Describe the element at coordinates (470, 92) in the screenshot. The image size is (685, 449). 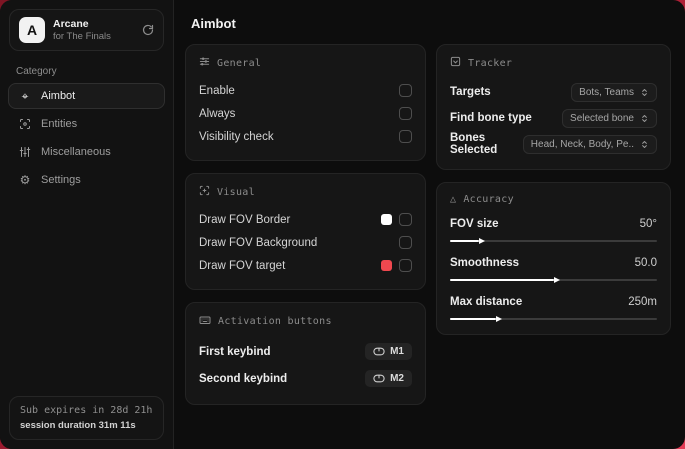
I see `tracker-label: Targets` at that location.